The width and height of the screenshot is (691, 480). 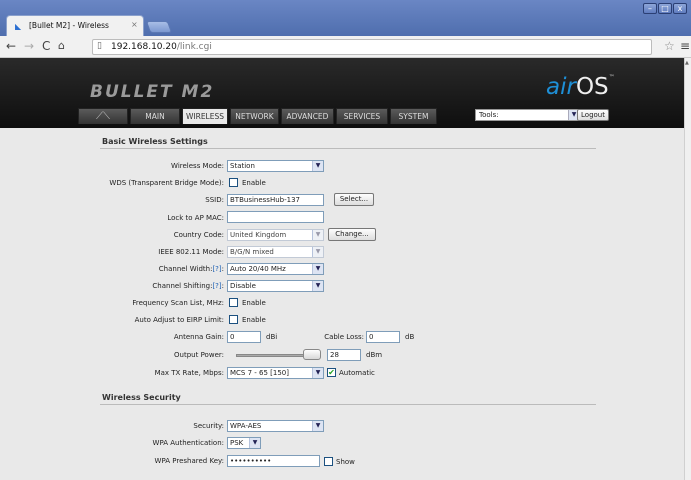 I want to click on max-tx-rate-label: Max TX Rate, Mbps:, so click(x=189, y=373).